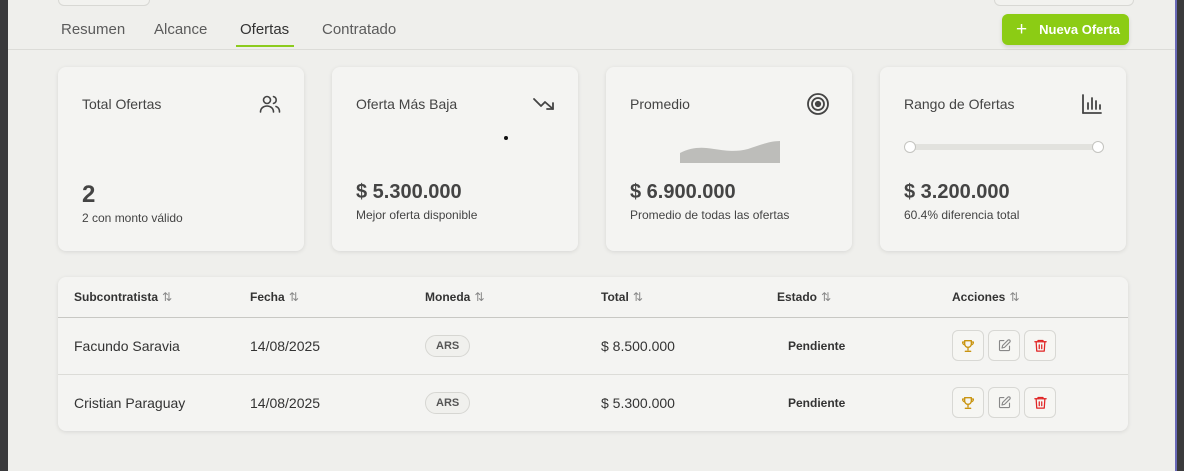  I want to click on card-value: $ 3.200.000, so click(957, 192).